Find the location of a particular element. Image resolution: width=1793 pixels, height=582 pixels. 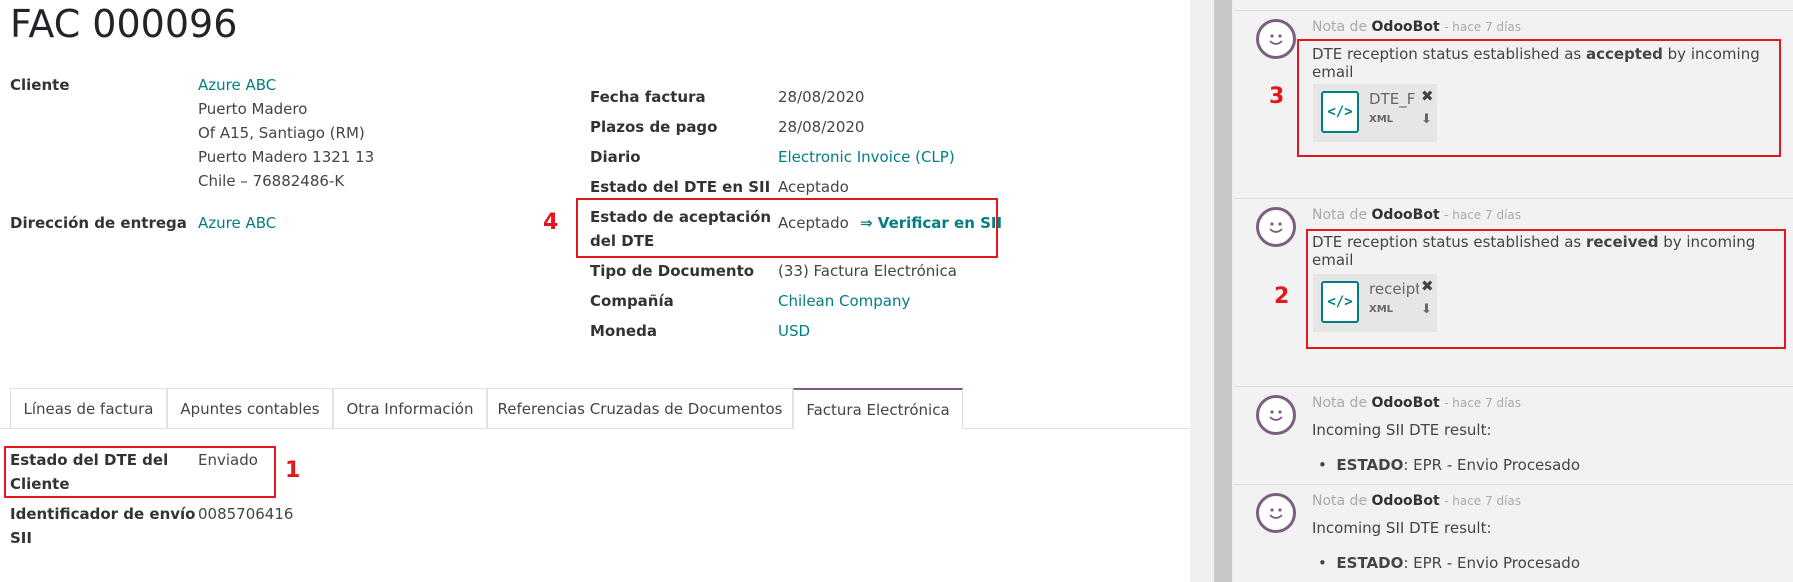

tab-factura-electronica: Factura Electrónica is located at coordinates (878, 408).